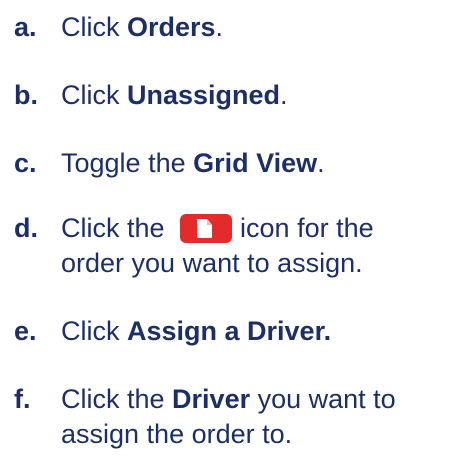 This screenshot has width=475, height=463. I want to click on step-text-bold: Grid View, so click(255, 163).